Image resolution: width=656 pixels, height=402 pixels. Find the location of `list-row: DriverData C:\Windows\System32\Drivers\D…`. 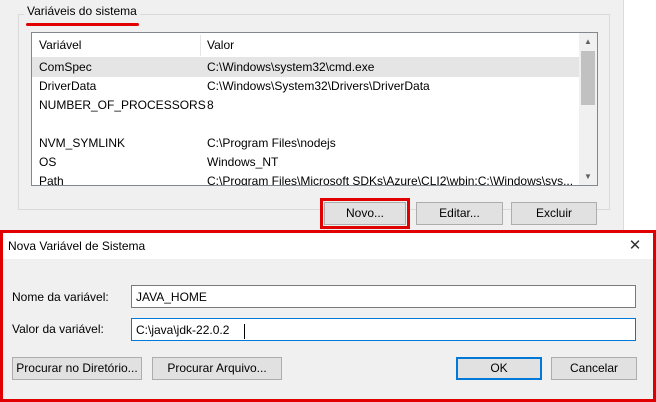

list-row: DriverData C:\Windows\System32\Drivers\D… is located at coordinates (305, 86).